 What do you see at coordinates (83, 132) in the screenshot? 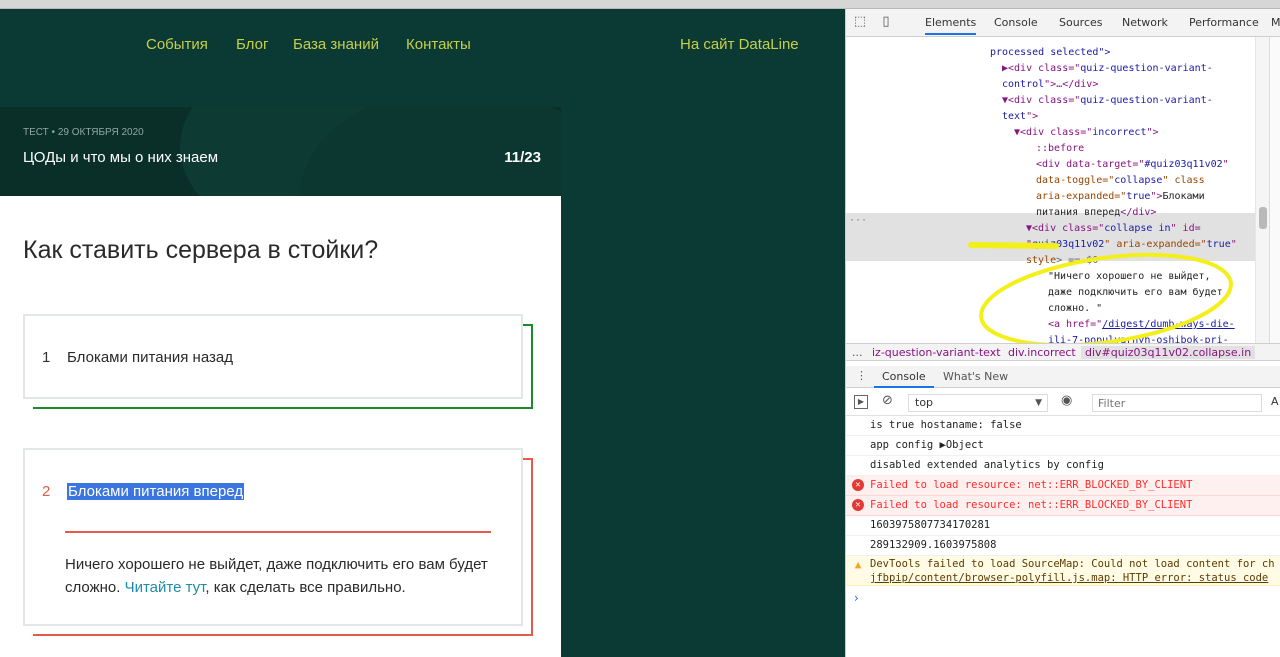
I see `quiz-meta: ТЕСТ • 29 ОКТЯБРЯ 2020` at bounding box center [83, 132].